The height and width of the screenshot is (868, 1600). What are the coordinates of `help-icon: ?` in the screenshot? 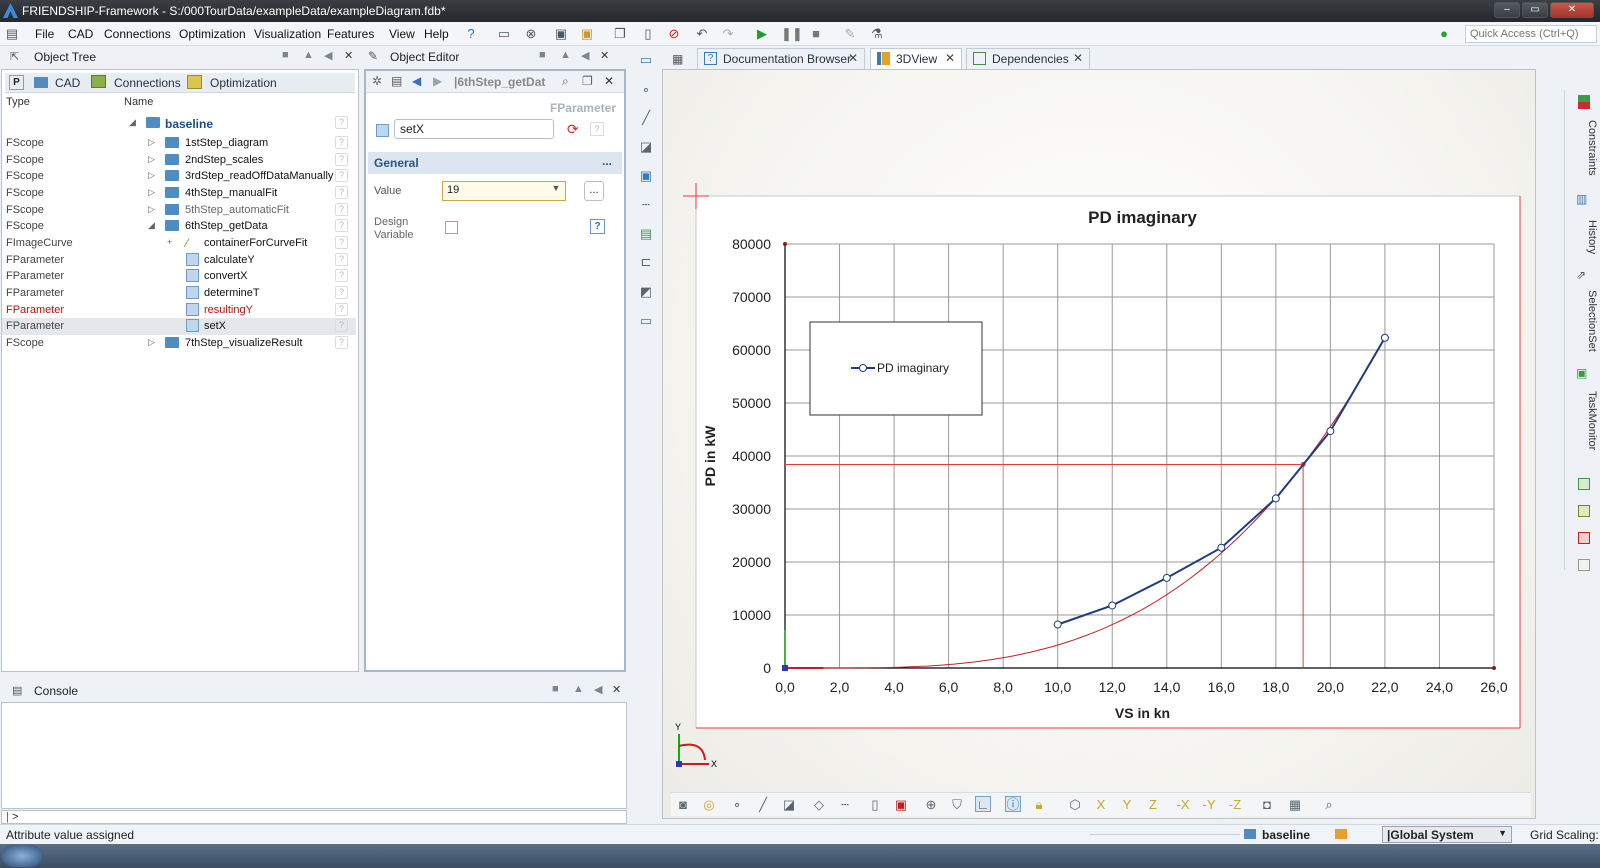 It's located at (471, 34).